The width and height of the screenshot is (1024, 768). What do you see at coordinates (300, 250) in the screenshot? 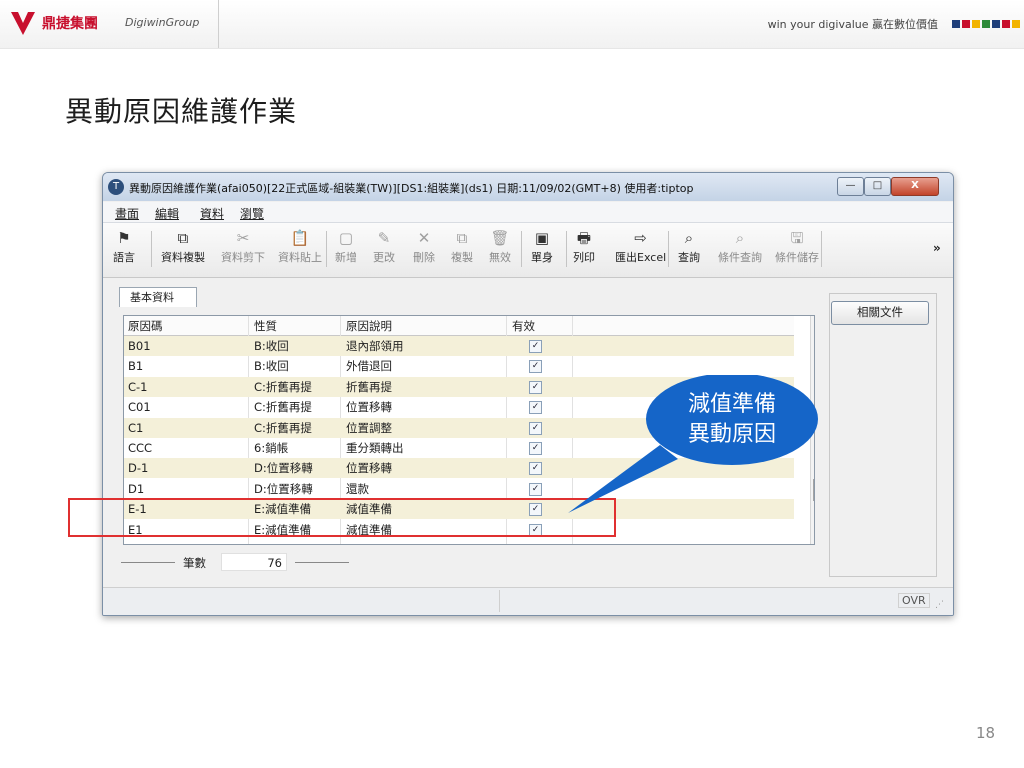
I see `toolbar-button-3: 📋 資料貼上` at bounding box center [300, 250].